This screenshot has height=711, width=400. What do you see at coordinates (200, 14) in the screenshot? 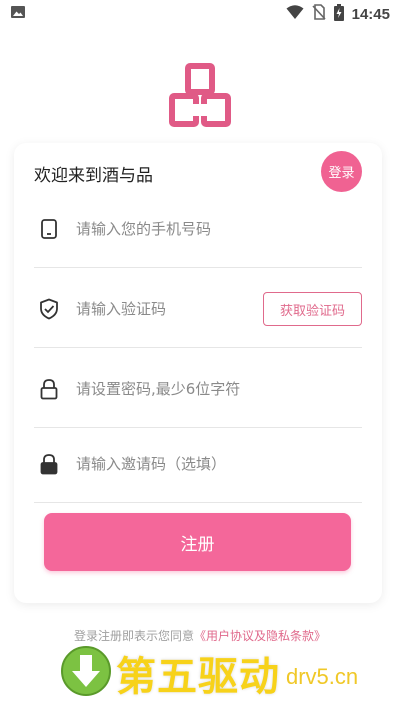
I see `status-bar: 14:45` at bounding box center [200, 14].